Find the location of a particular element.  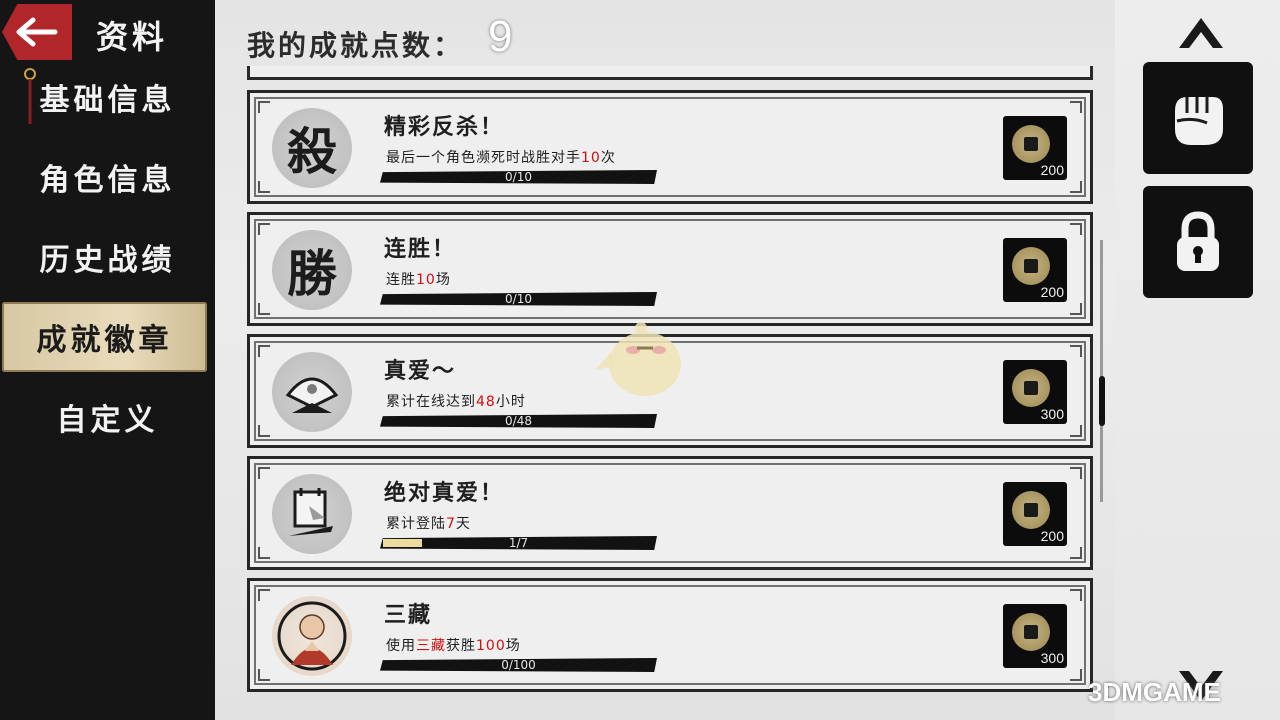

progress-text: 1/7 is located at coordinates (518, 543).